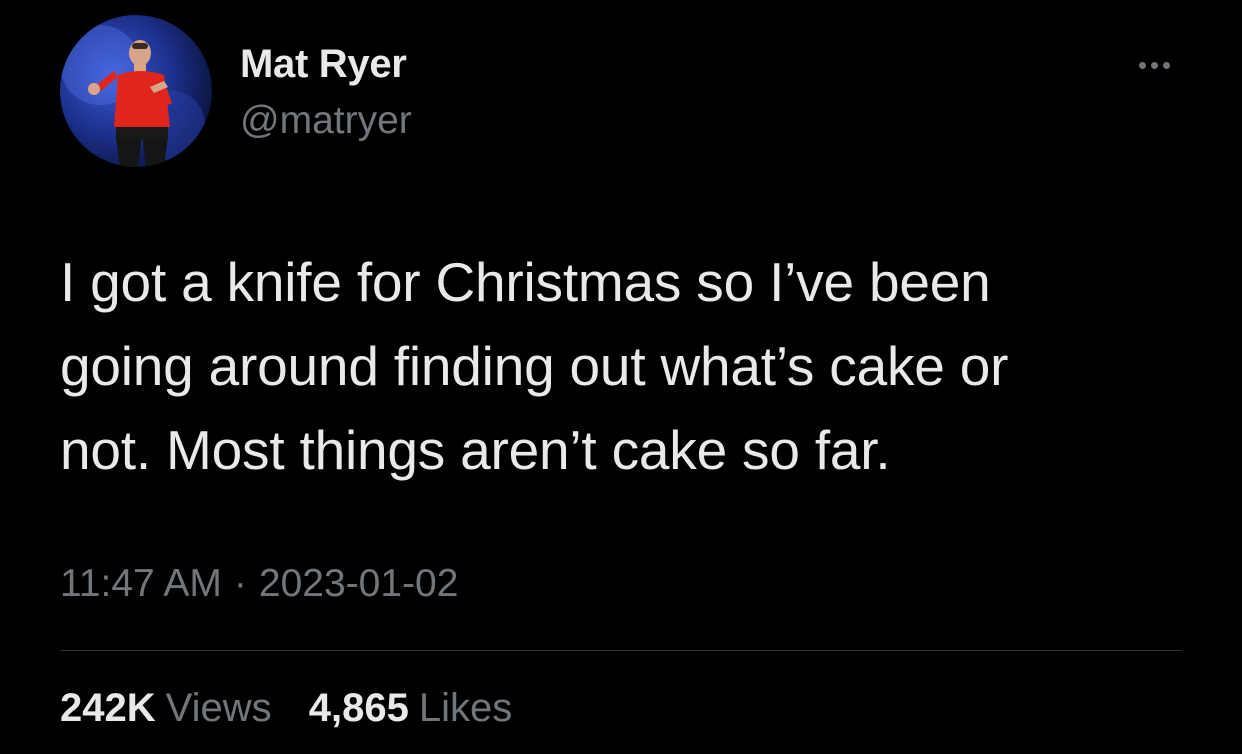  Describe the element at coordinates (358, 583) in the screenshot. I see `tweet-date: 2023-01-02` at that location.